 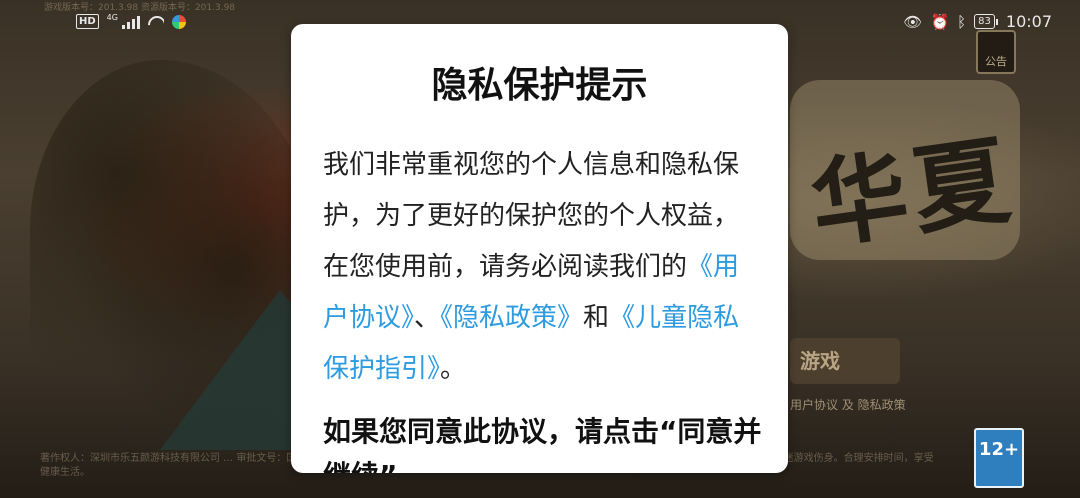 I want to click on battery-level: 83, so click(x=984, y=21).